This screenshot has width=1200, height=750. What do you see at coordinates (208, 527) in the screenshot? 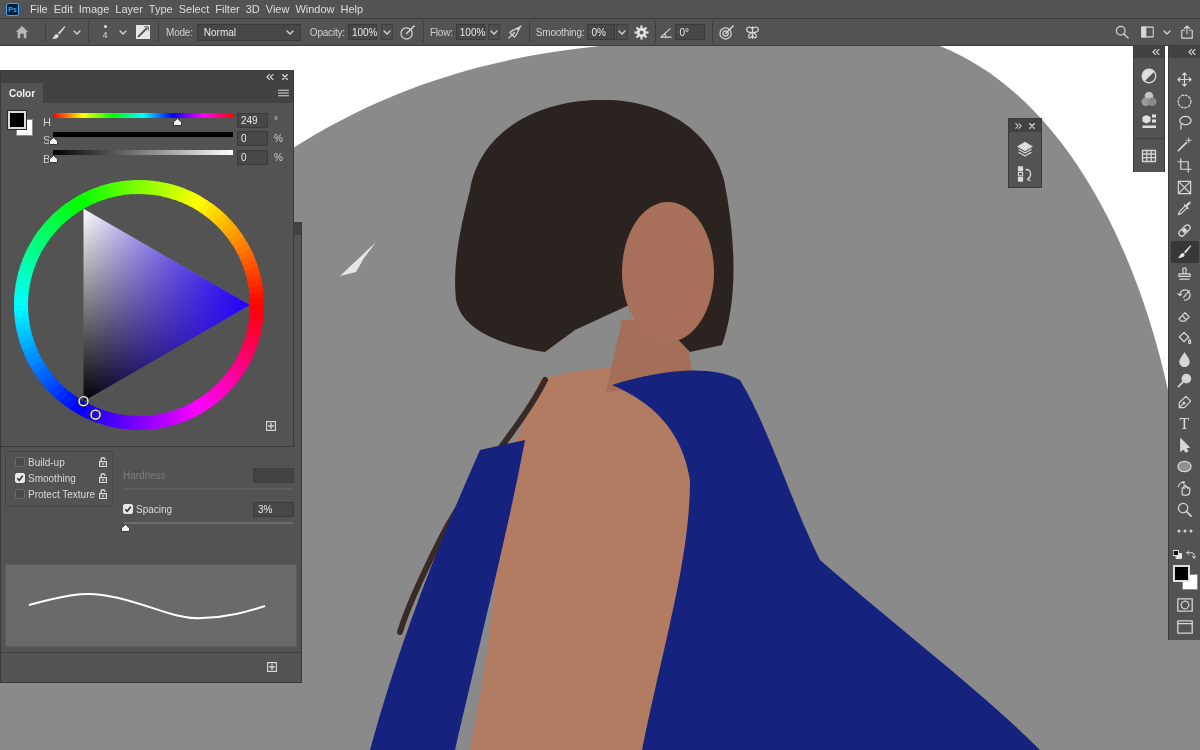
I see `spacing-slider-track` at bounding box center [208, 527].